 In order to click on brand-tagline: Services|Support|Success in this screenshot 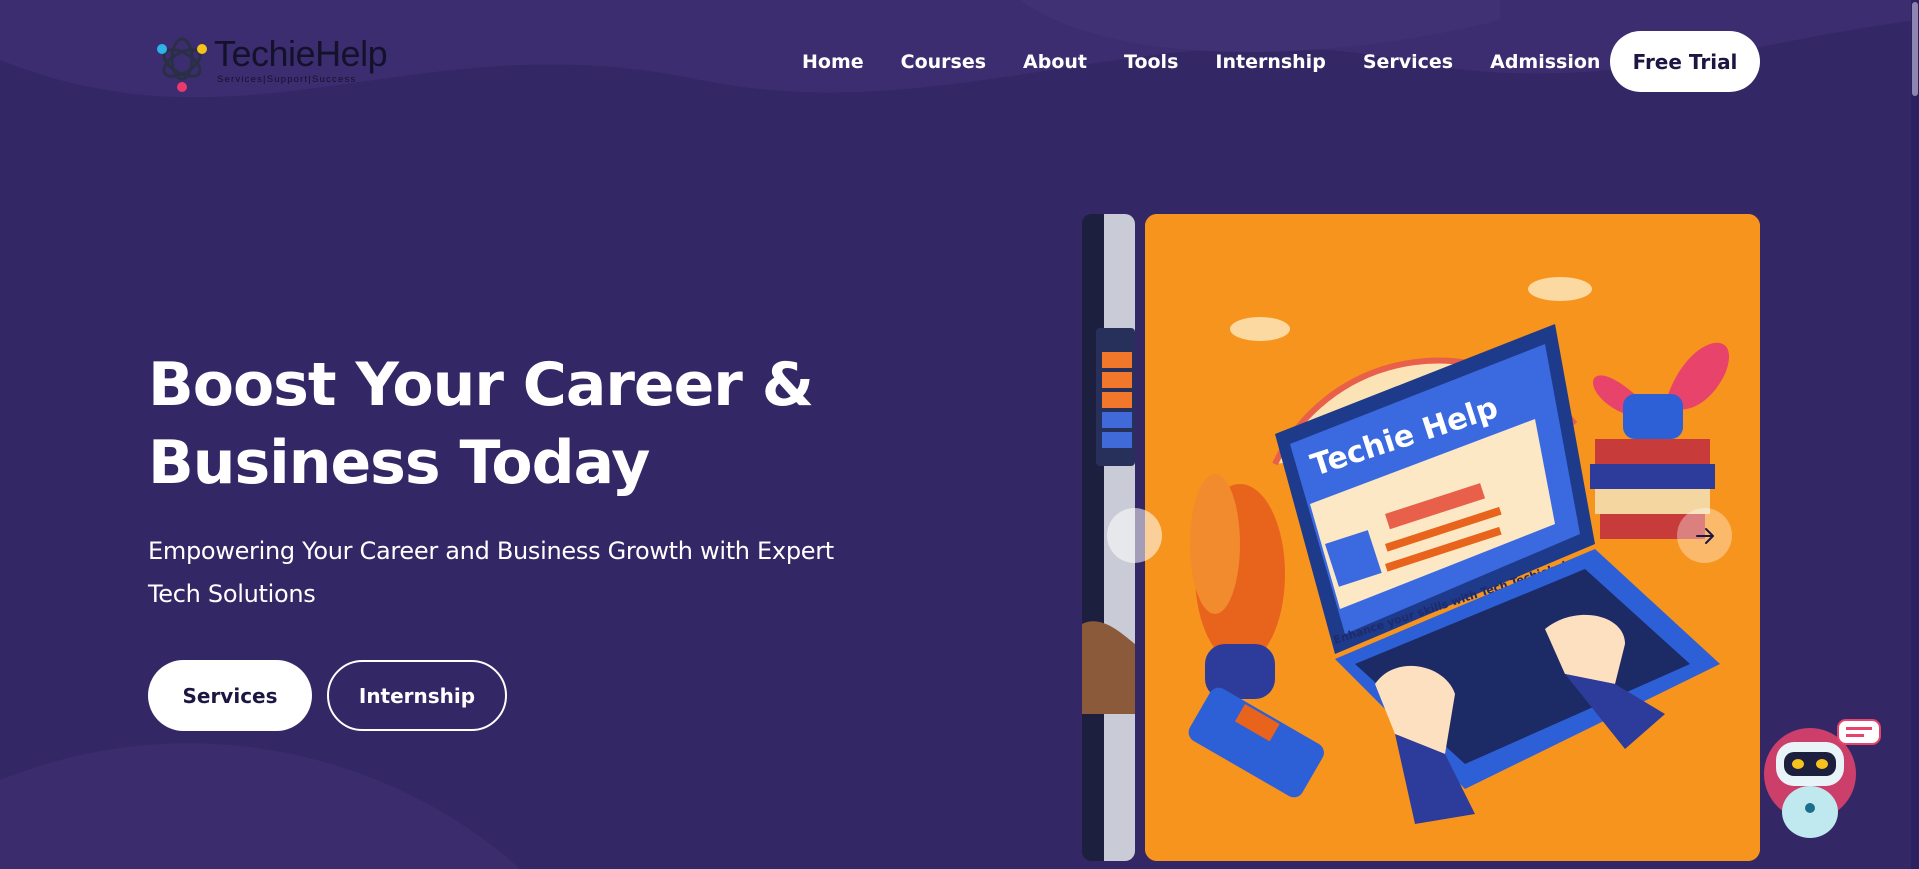, I will do `click(287, 79)`.